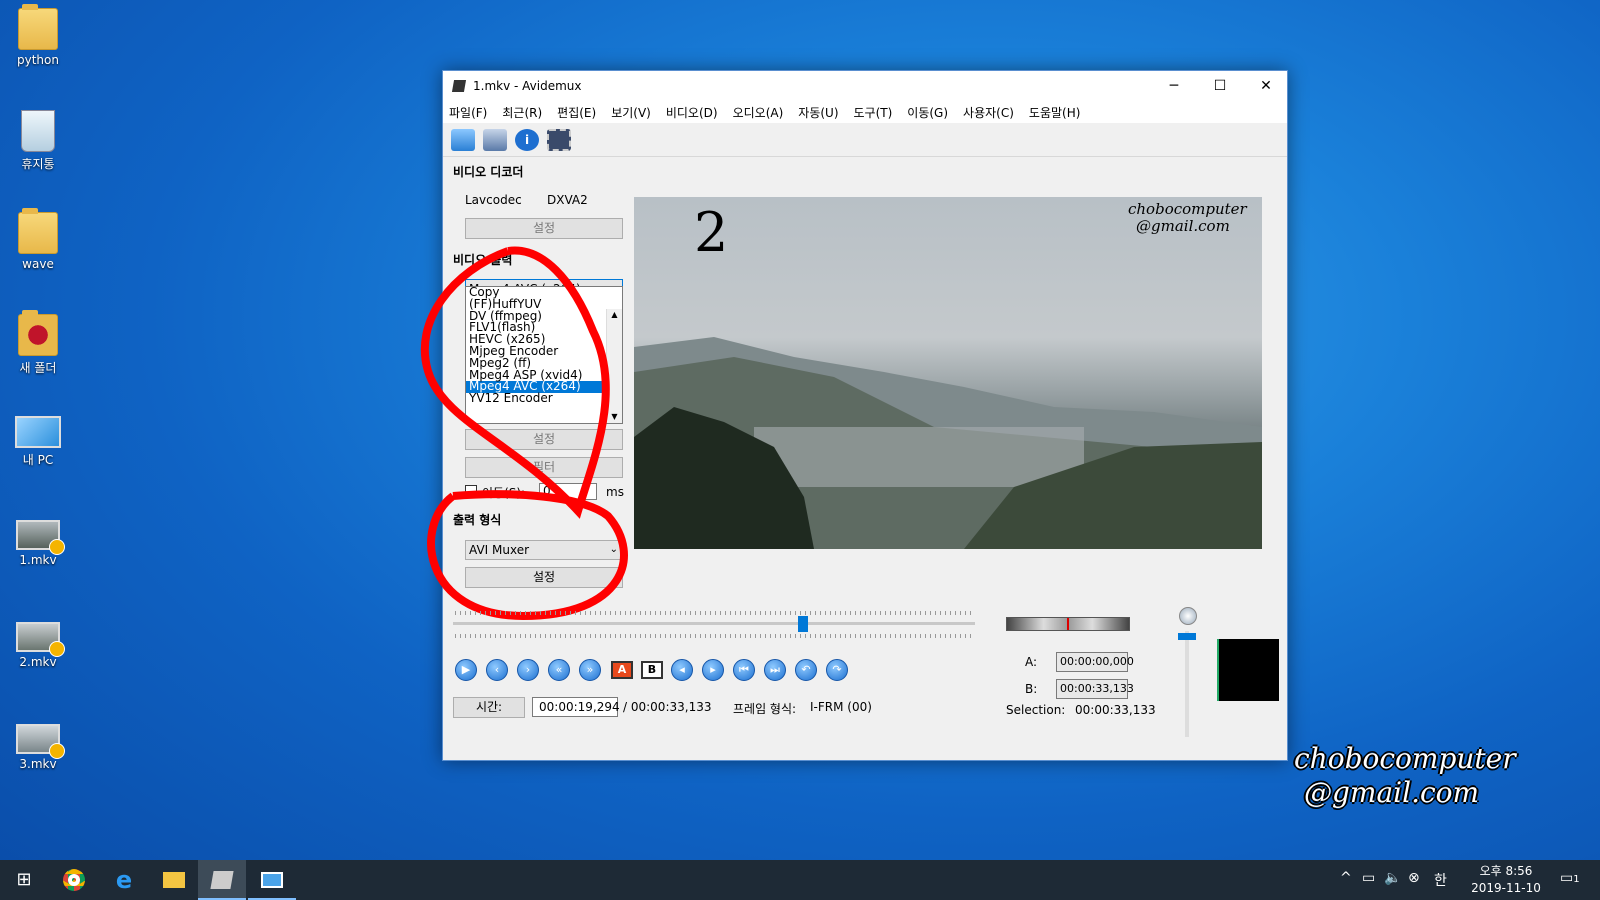 The image size is (1600, 900). Describe the element at coordinates (1506, 871) in the screenshot. I see `clock-time: 오후 8:56` at that location.